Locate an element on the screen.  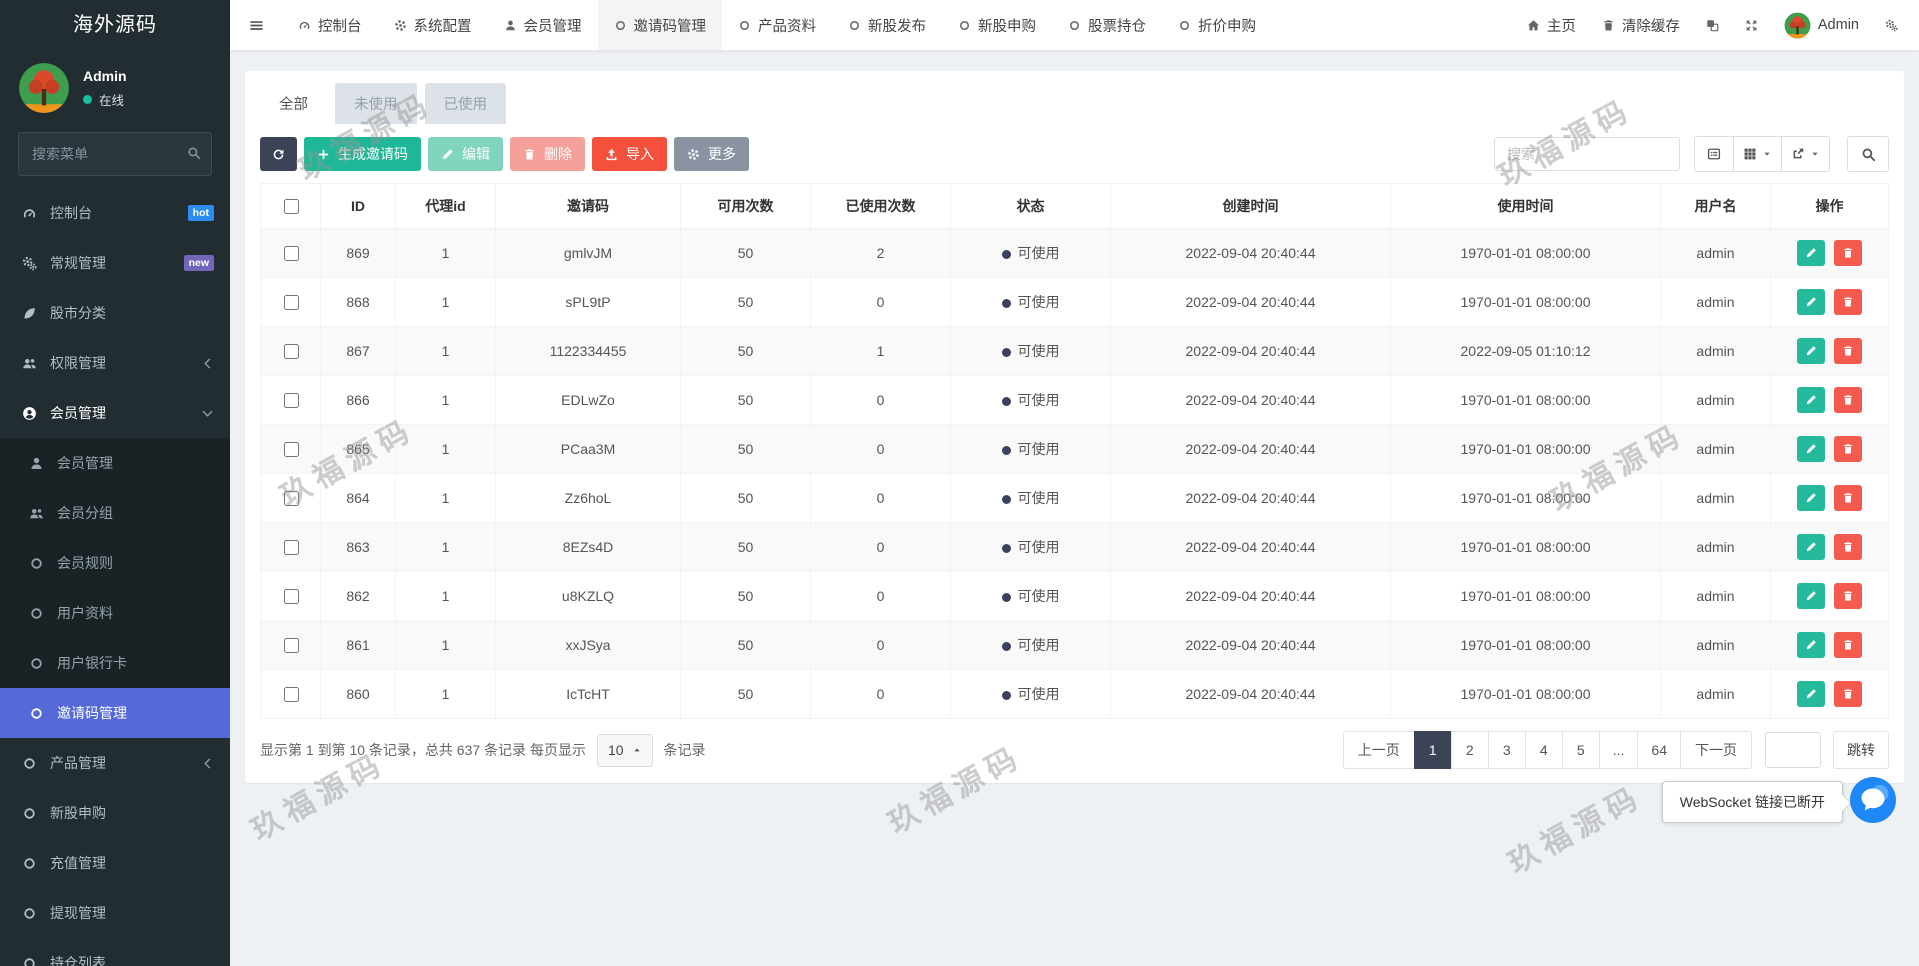
search-toggle-button is located at coordinates (1868, 154).